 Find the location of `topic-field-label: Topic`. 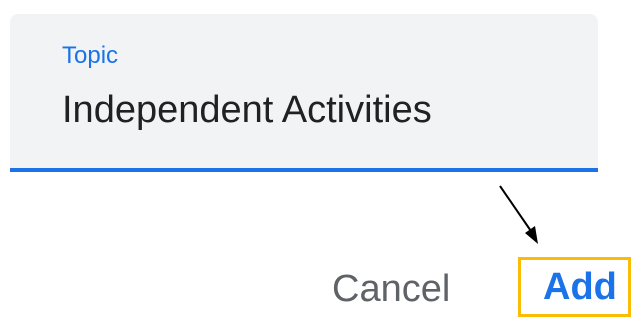

topic-field-label: Topic is located at coordinates (90, 55).